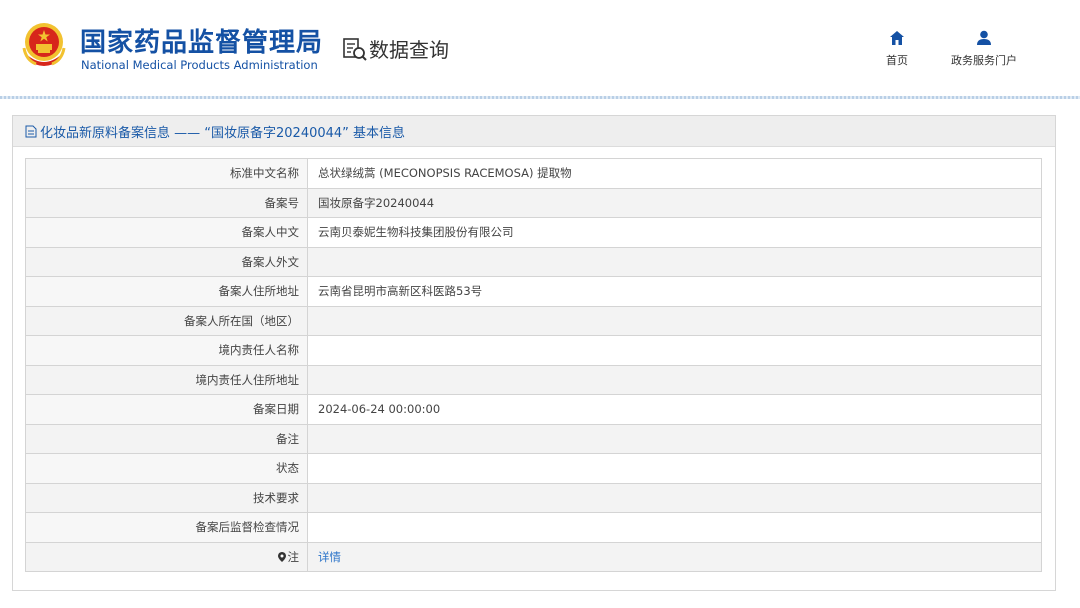  What do you see at coordinates (166, 232) in the screenshot?
I see `field-label: 备案人中文` at bounding box center [166, 232].